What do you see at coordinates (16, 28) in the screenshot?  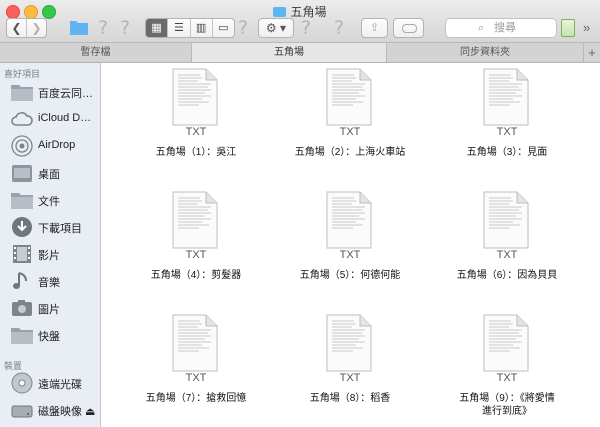 I see `back-icon: ❮` at bounding box center [16, 28].